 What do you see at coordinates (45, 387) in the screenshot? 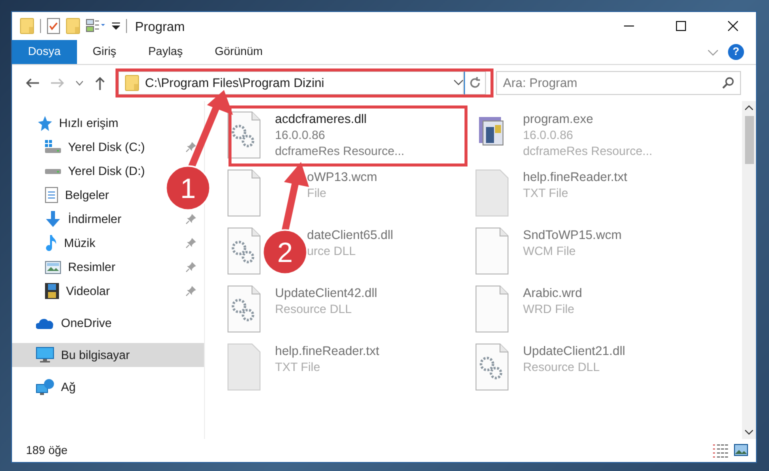
I see `network-icon` at bounding box center [45, 387].